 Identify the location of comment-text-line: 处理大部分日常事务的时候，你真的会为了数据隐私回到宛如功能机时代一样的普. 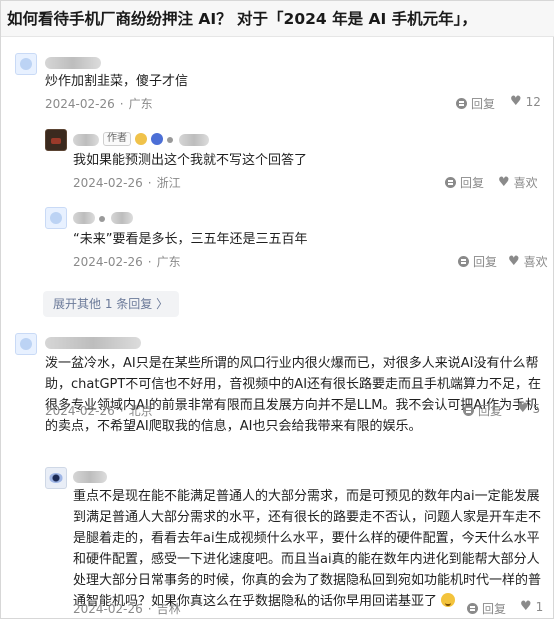
(307, 580).